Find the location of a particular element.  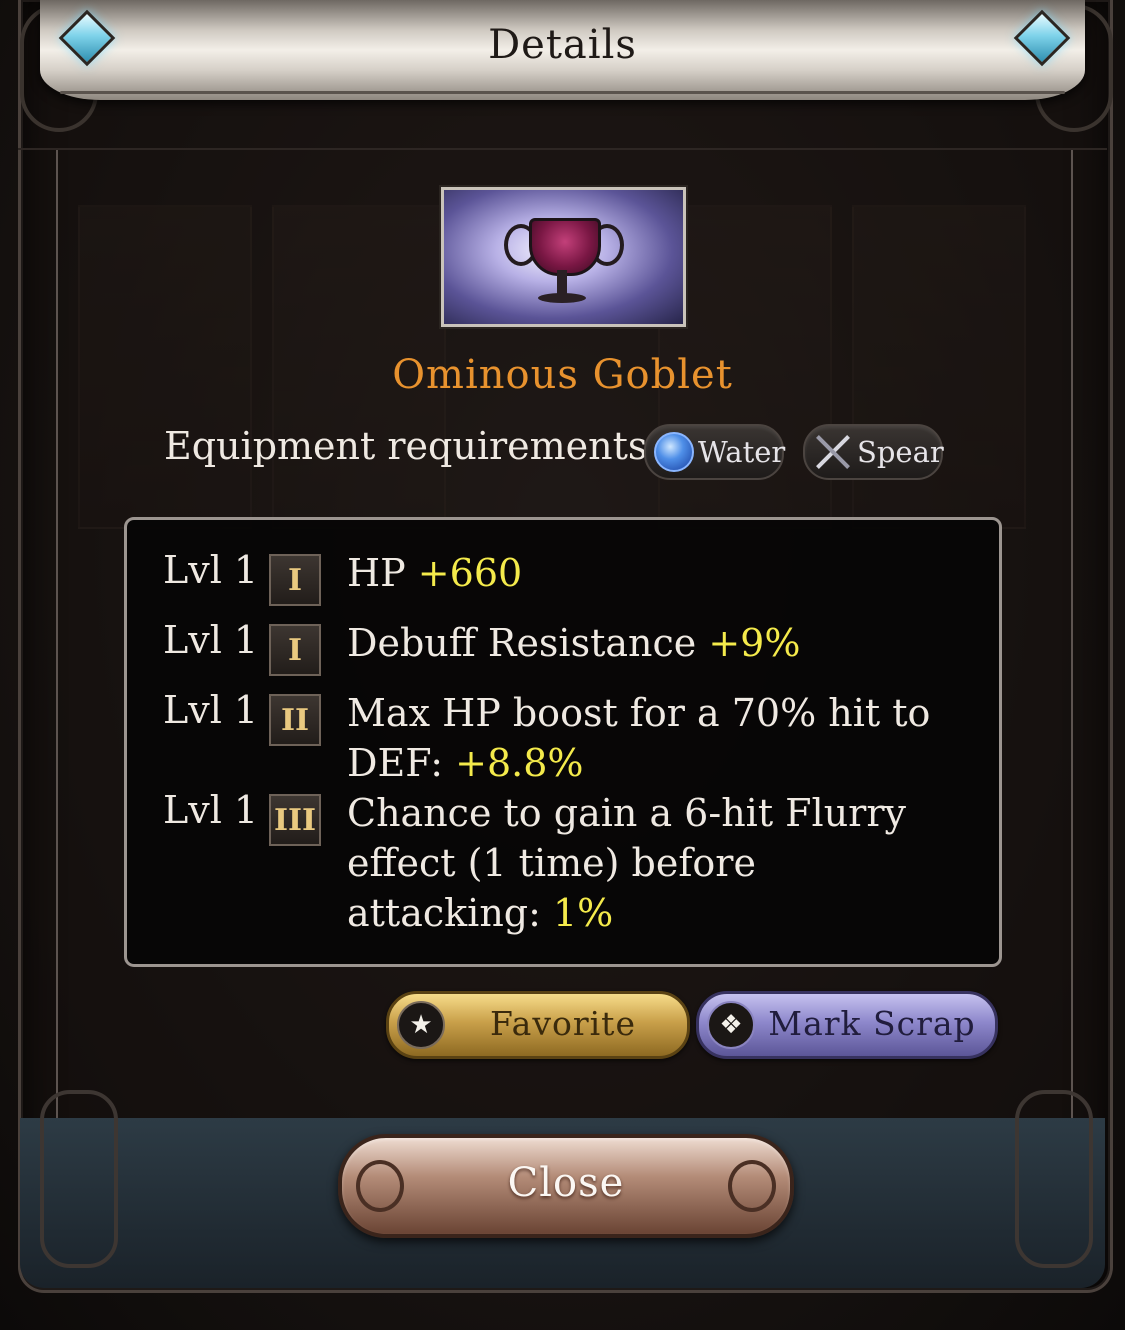

goblet-icon is located at coordinates (565, 247).